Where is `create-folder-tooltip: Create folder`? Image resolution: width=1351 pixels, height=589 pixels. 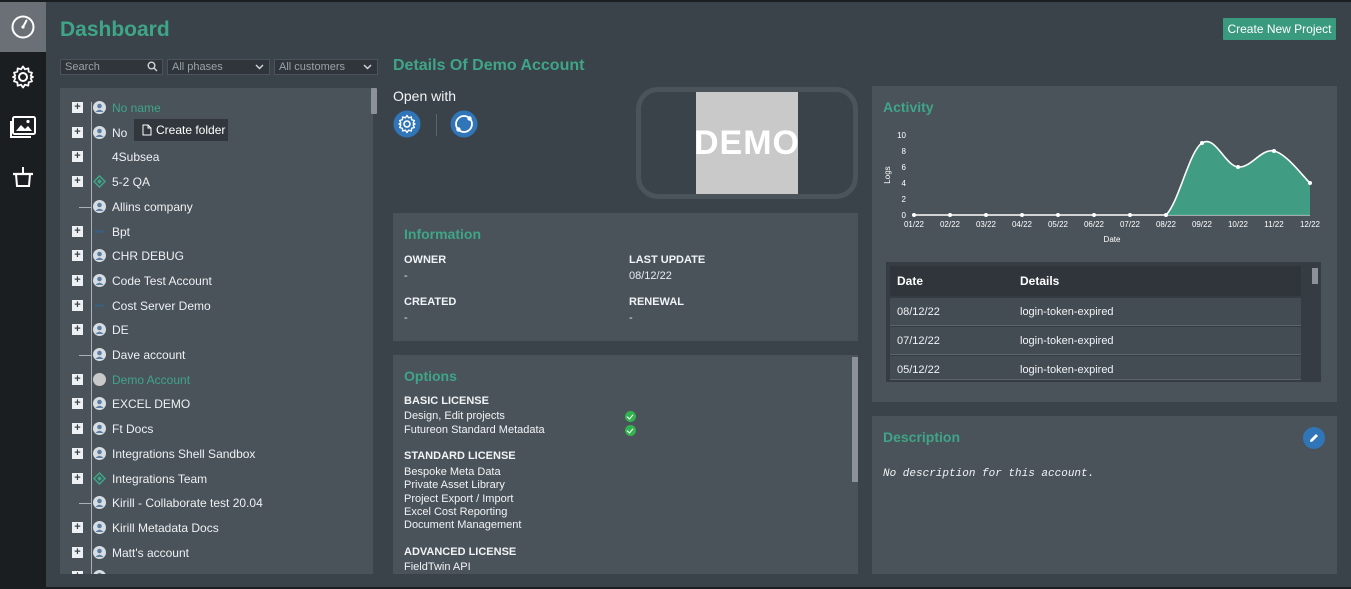
create-folder-tooltip: Create folder is located at coordinates (181, 130).